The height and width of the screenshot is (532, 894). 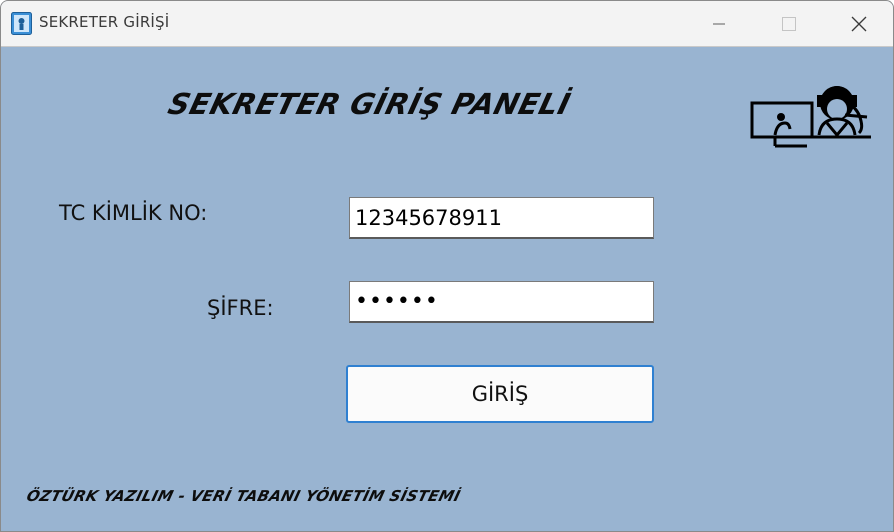 I want to click on app-icon, so click(x=21, y=23).